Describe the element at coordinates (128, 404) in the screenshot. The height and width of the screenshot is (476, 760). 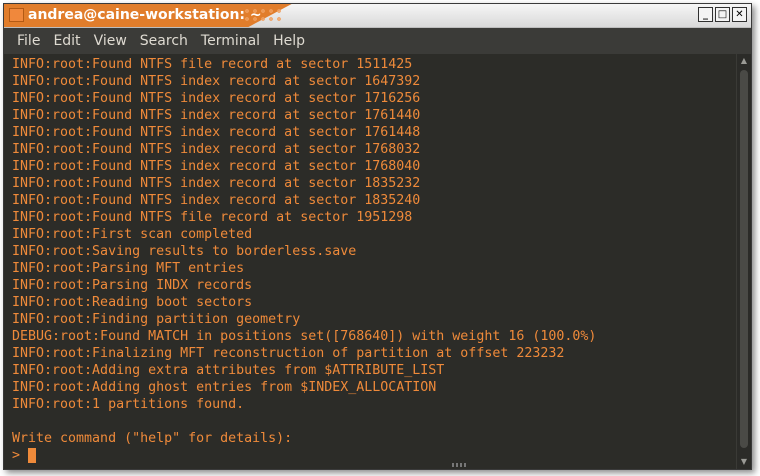
I see `terminal-line: INFO:root:1 partitions found.` at that location.